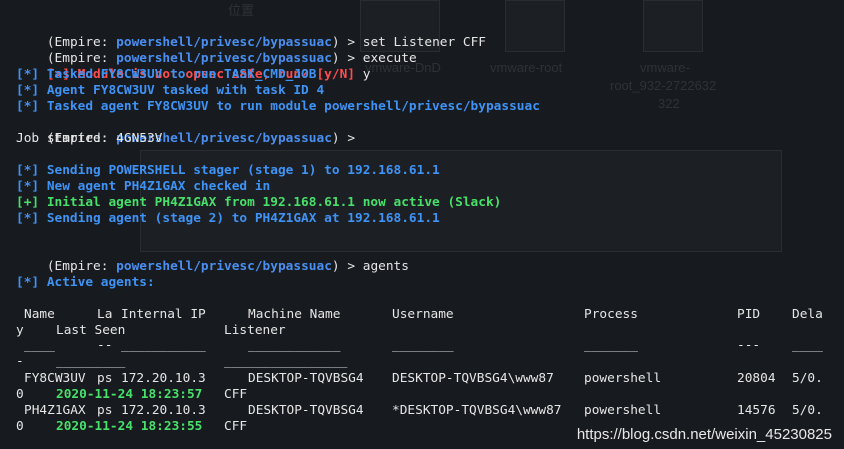 The width and height of the screenshot is (844, 449). What do you see at coordinates (39, 314) in the screenshot?
I see `header-name: Name` at bounding box center [39, 314].